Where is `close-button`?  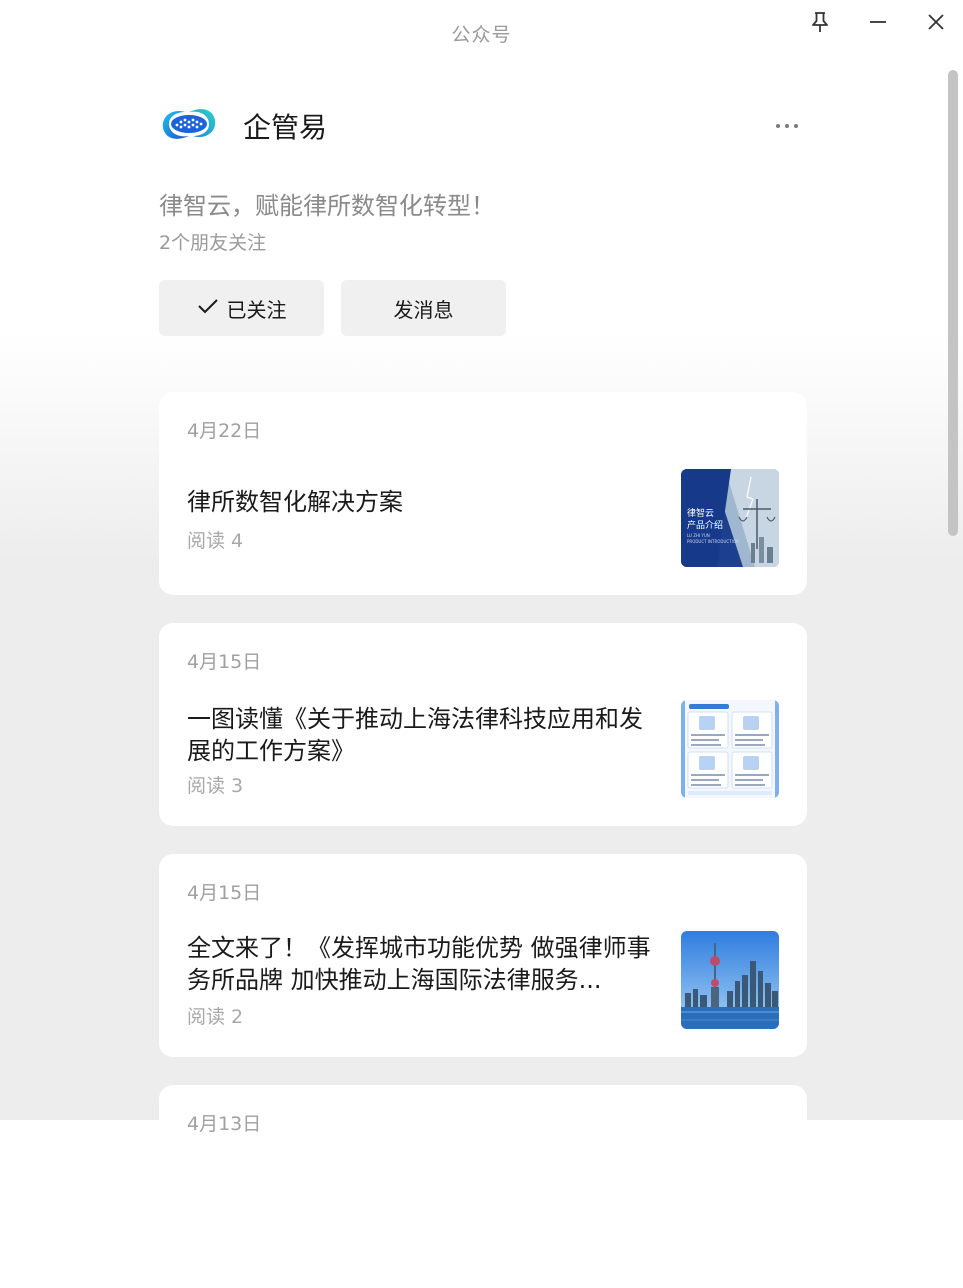 close-button is located at coordinates (936, 22).